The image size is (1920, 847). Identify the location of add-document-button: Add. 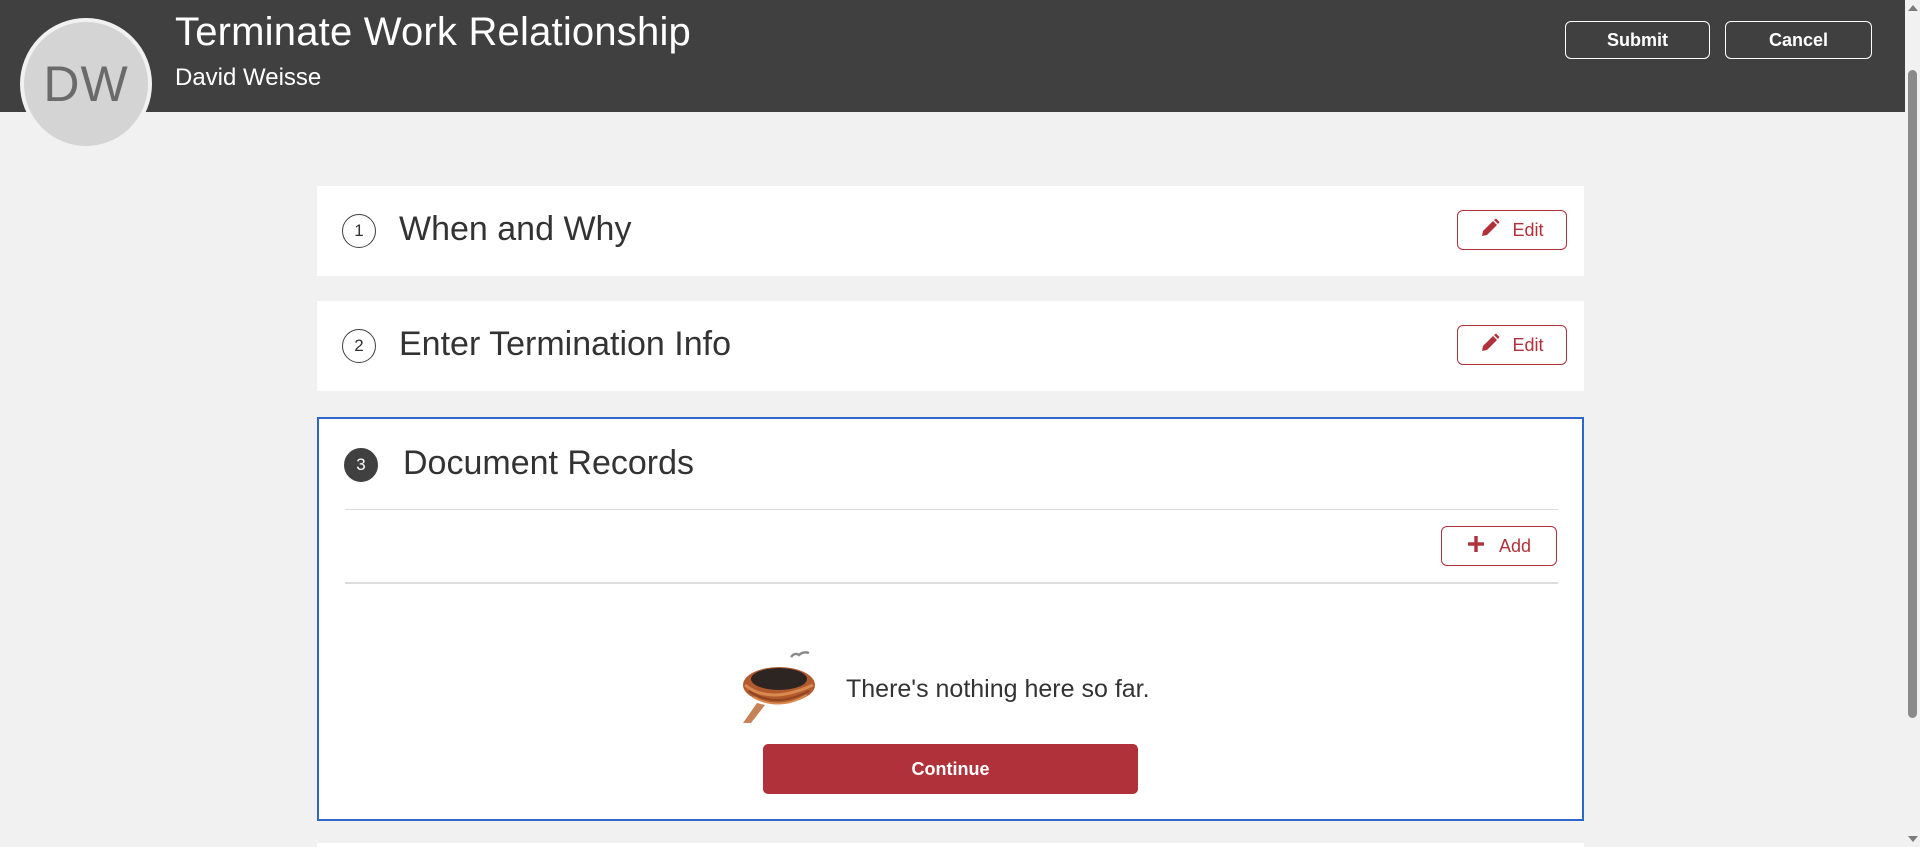
(1499, 546).